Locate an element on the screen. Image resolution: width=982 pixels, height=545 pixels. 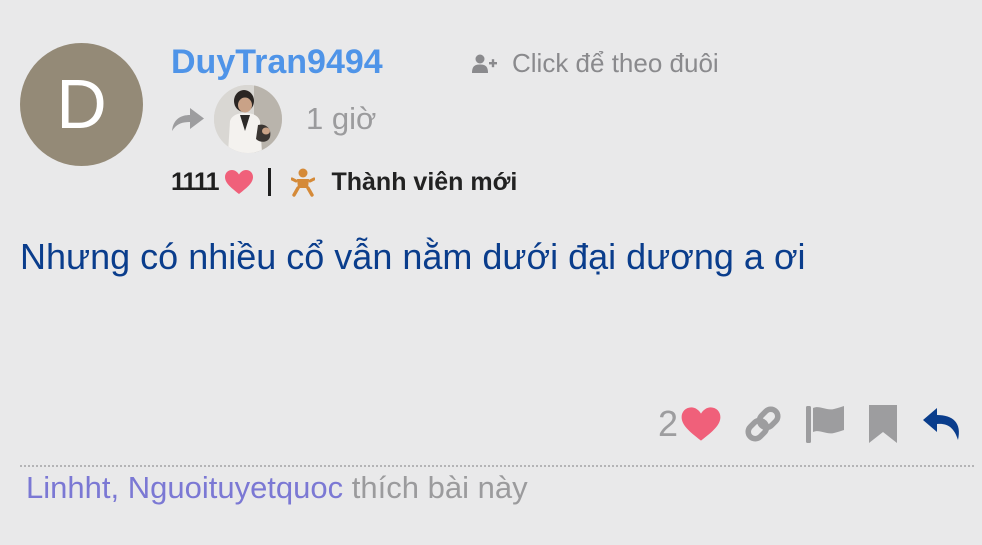
like-count: 2 is located at coordinates (667, 423).